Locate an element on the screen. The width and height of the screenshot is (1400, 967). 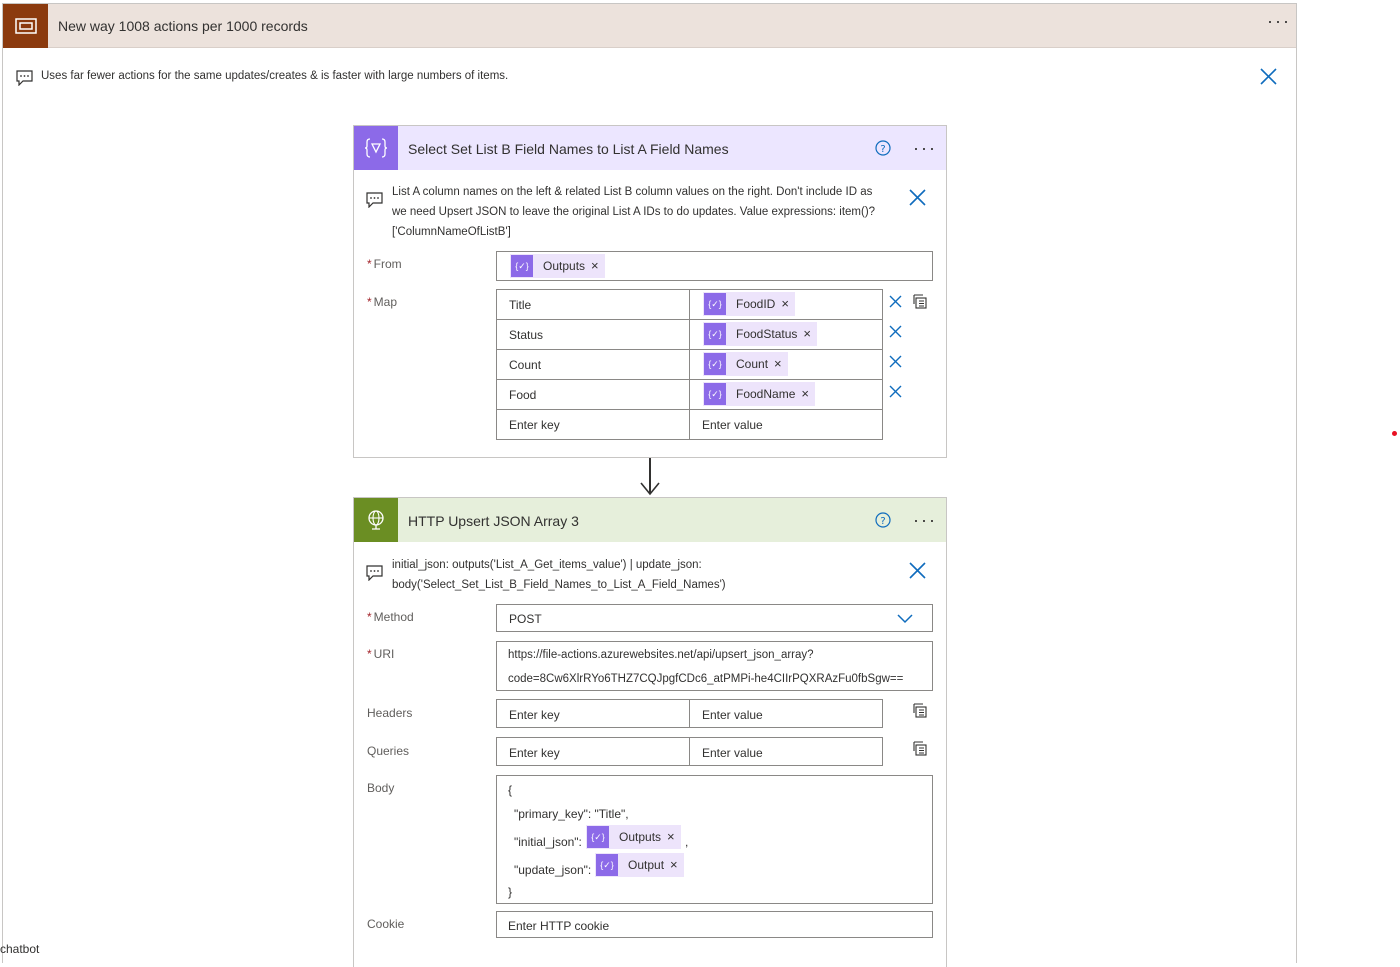
from-input: {✓} Outputs × is located at coordinates (714, 266).